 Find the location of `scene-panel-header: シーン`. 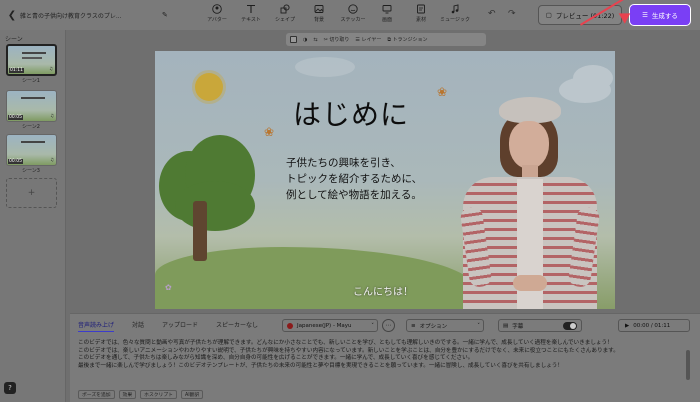

scene-panel-header: シーン is located at coordinates (14, 39).